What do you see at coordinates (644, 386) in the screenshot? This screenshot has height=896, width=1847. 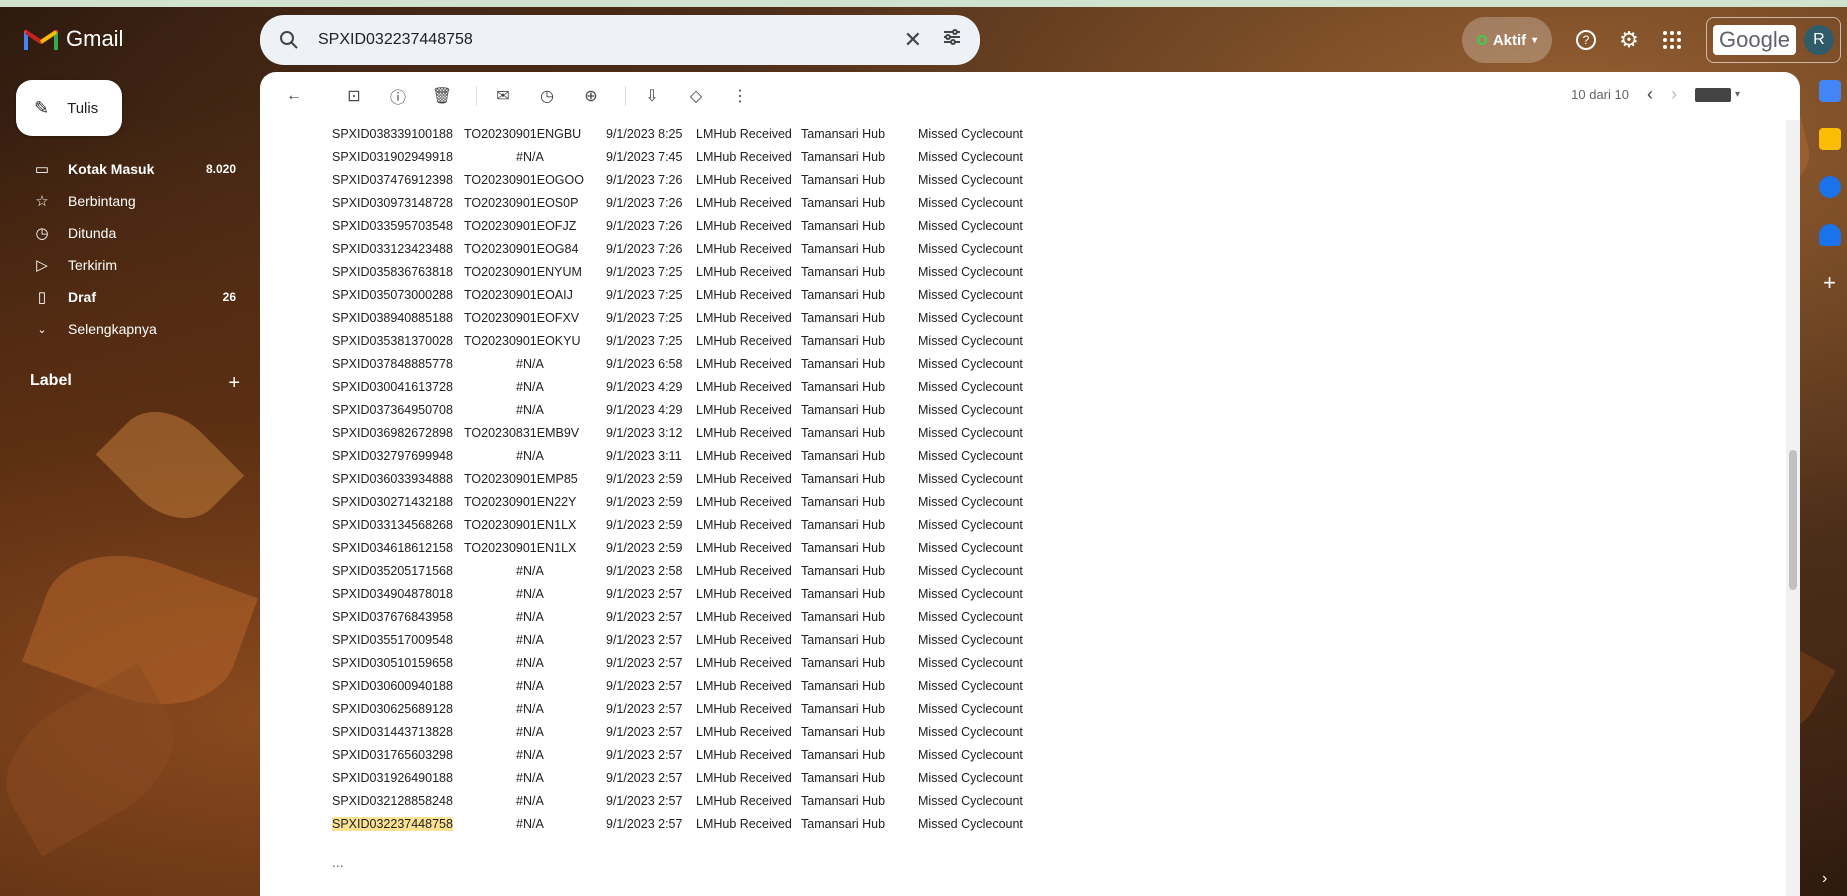 I see `table-cell: 9/1/2023 4:29` at bounding box center [644, 386].